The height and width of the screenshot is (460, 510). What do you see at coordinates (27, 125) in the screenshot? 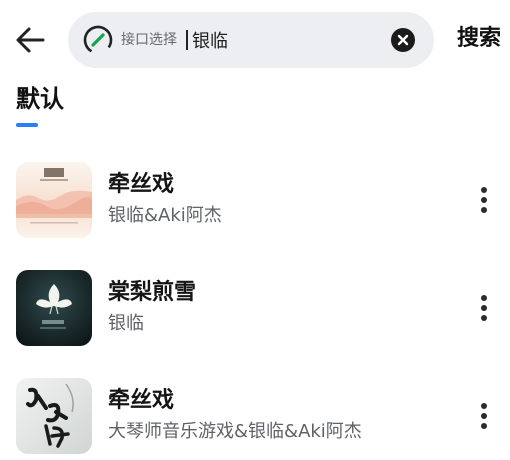
I see `tab-active-indicator` at bounding box center [27, 125].